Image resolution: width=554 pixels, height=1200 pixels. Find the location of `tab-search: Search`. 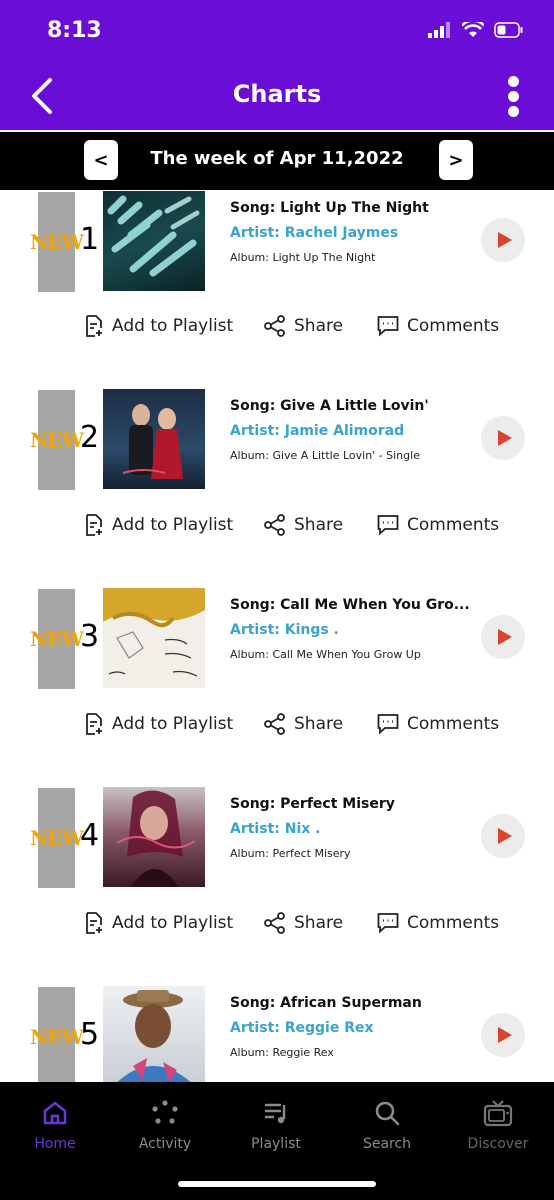

tab-search: Search is located at coordinates (387, 1124).